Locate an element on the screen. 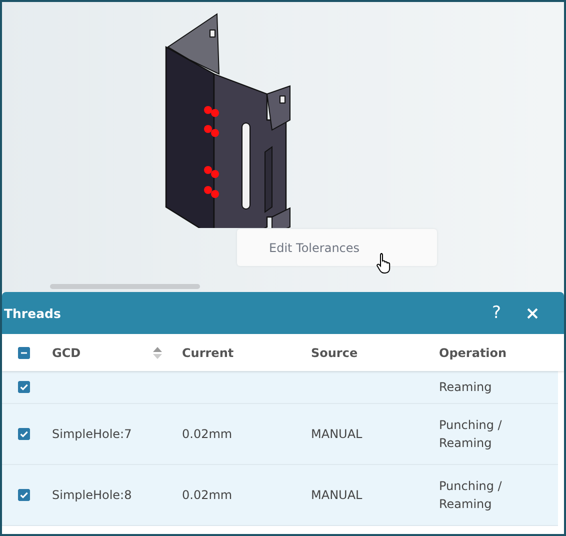 Image resolution: width=566 pixels, height=536 pixels. sort-icon is located at coordinates (157, 352).